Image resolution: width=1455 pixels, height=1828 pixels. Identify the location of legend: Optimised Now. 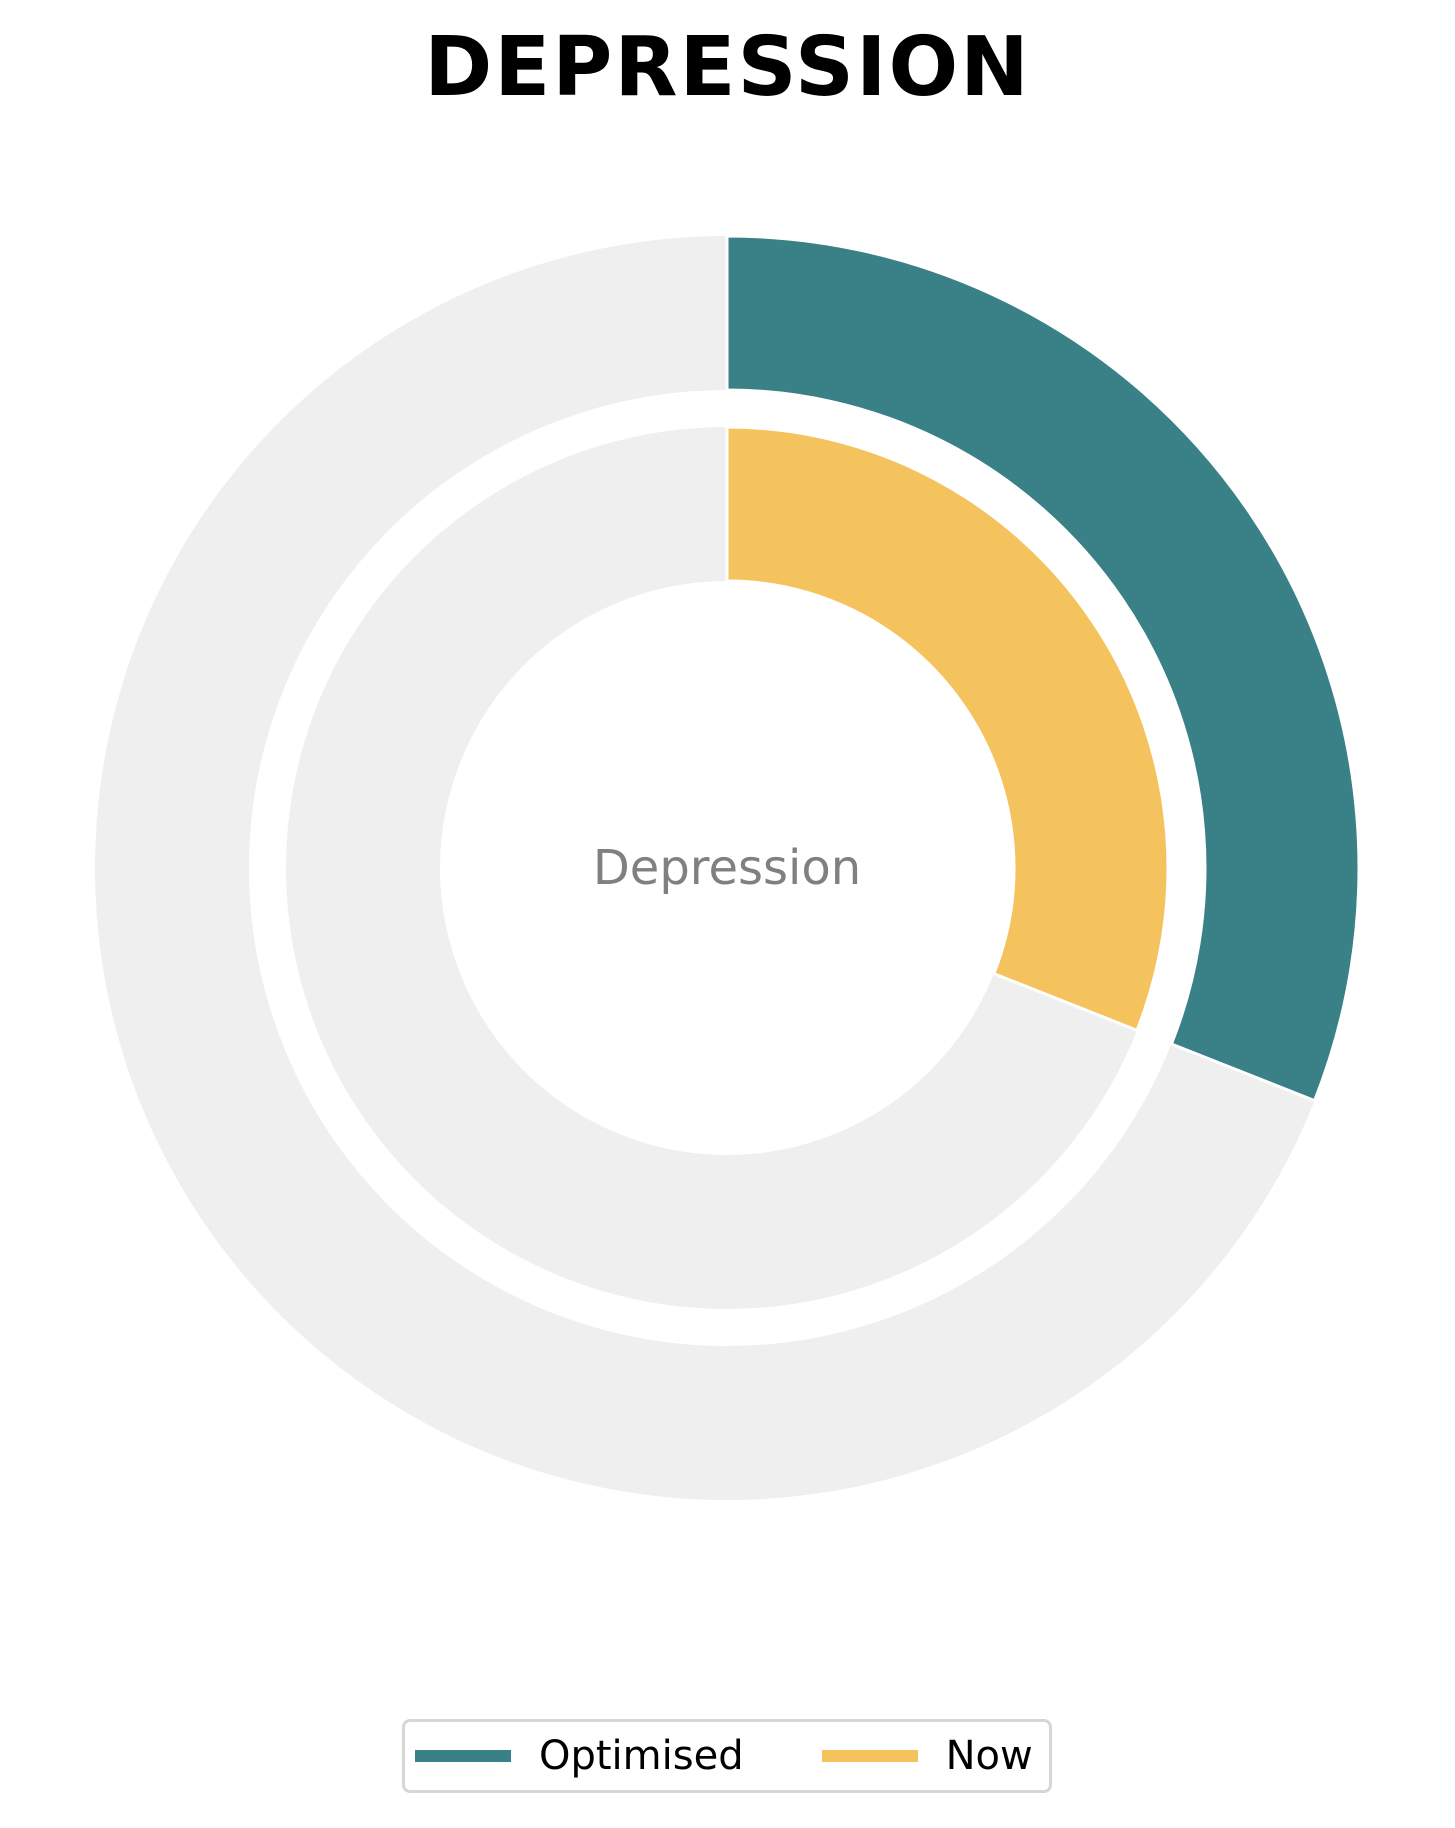
(727, 1756).